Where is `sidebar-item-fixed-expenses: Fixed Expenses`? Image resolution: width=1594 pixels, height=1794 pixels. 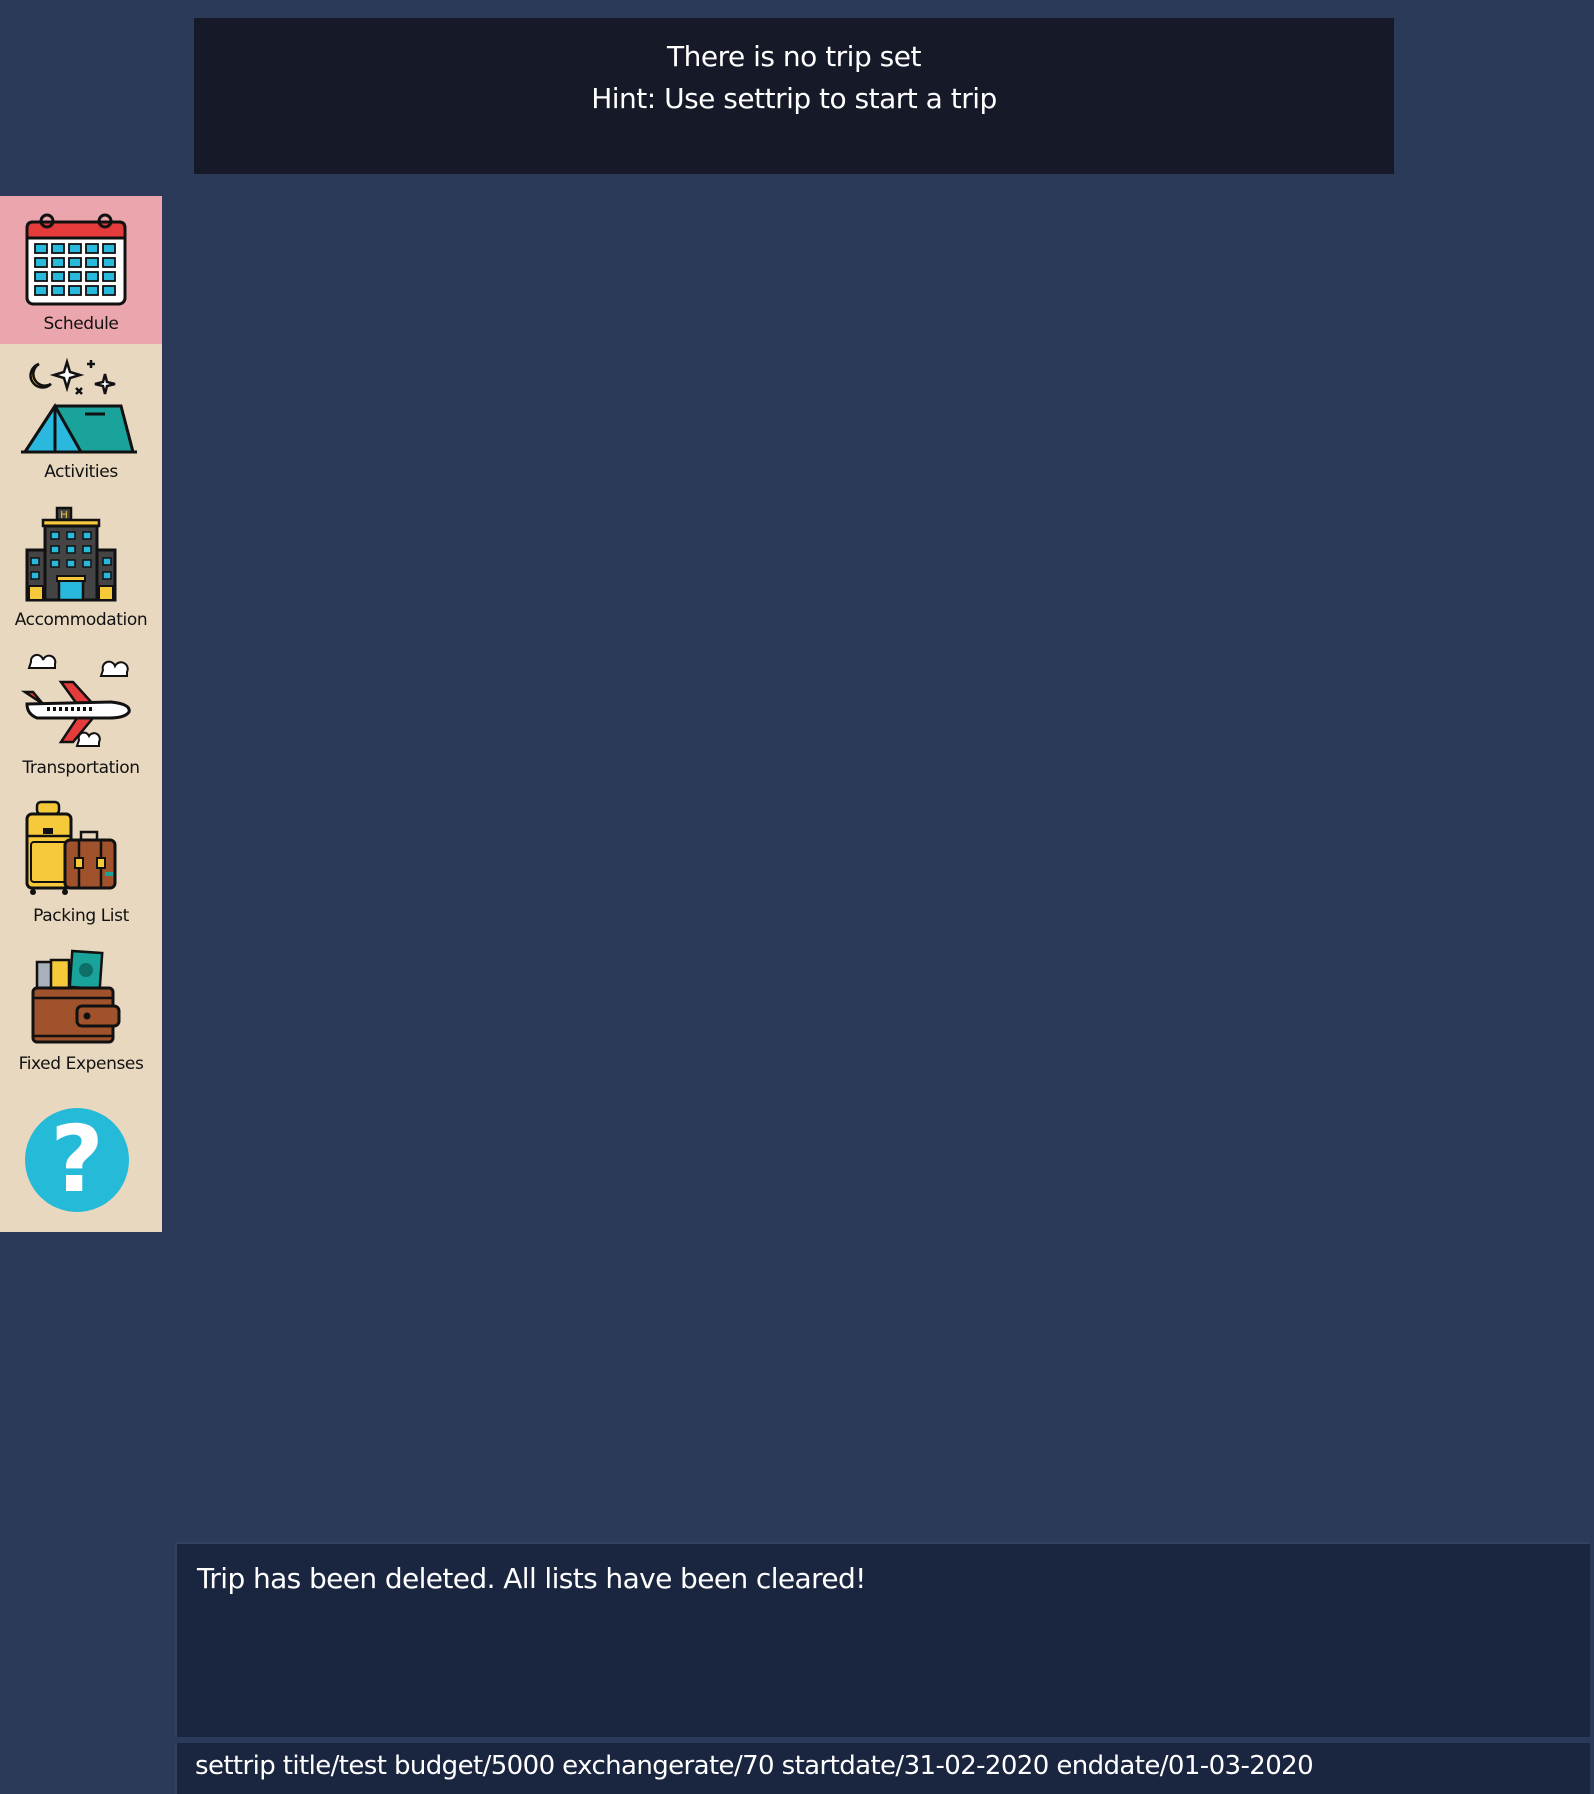
sidebar-item-fixed-expenses: Fixed Expenses is located at coordinates (81, 1010).